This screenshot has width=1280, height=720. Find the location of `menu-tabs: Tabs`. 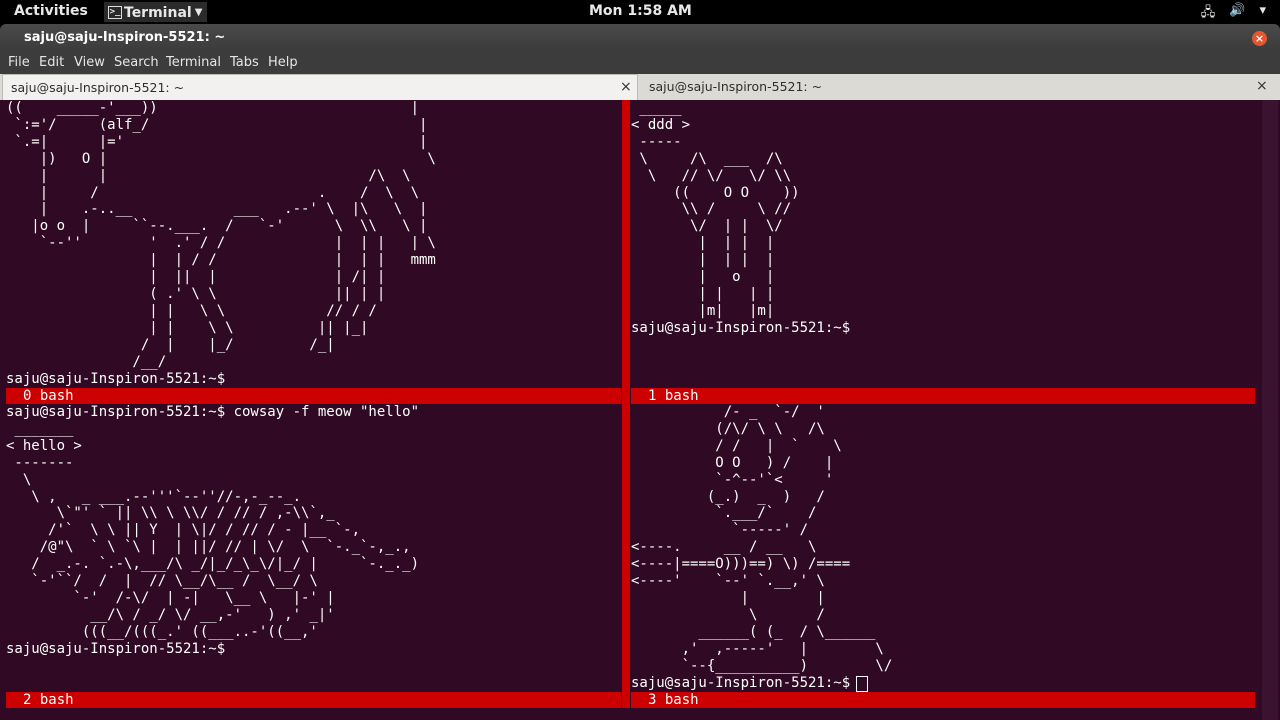

menu-tabs: Tabs is located at coordinates (244, 62).